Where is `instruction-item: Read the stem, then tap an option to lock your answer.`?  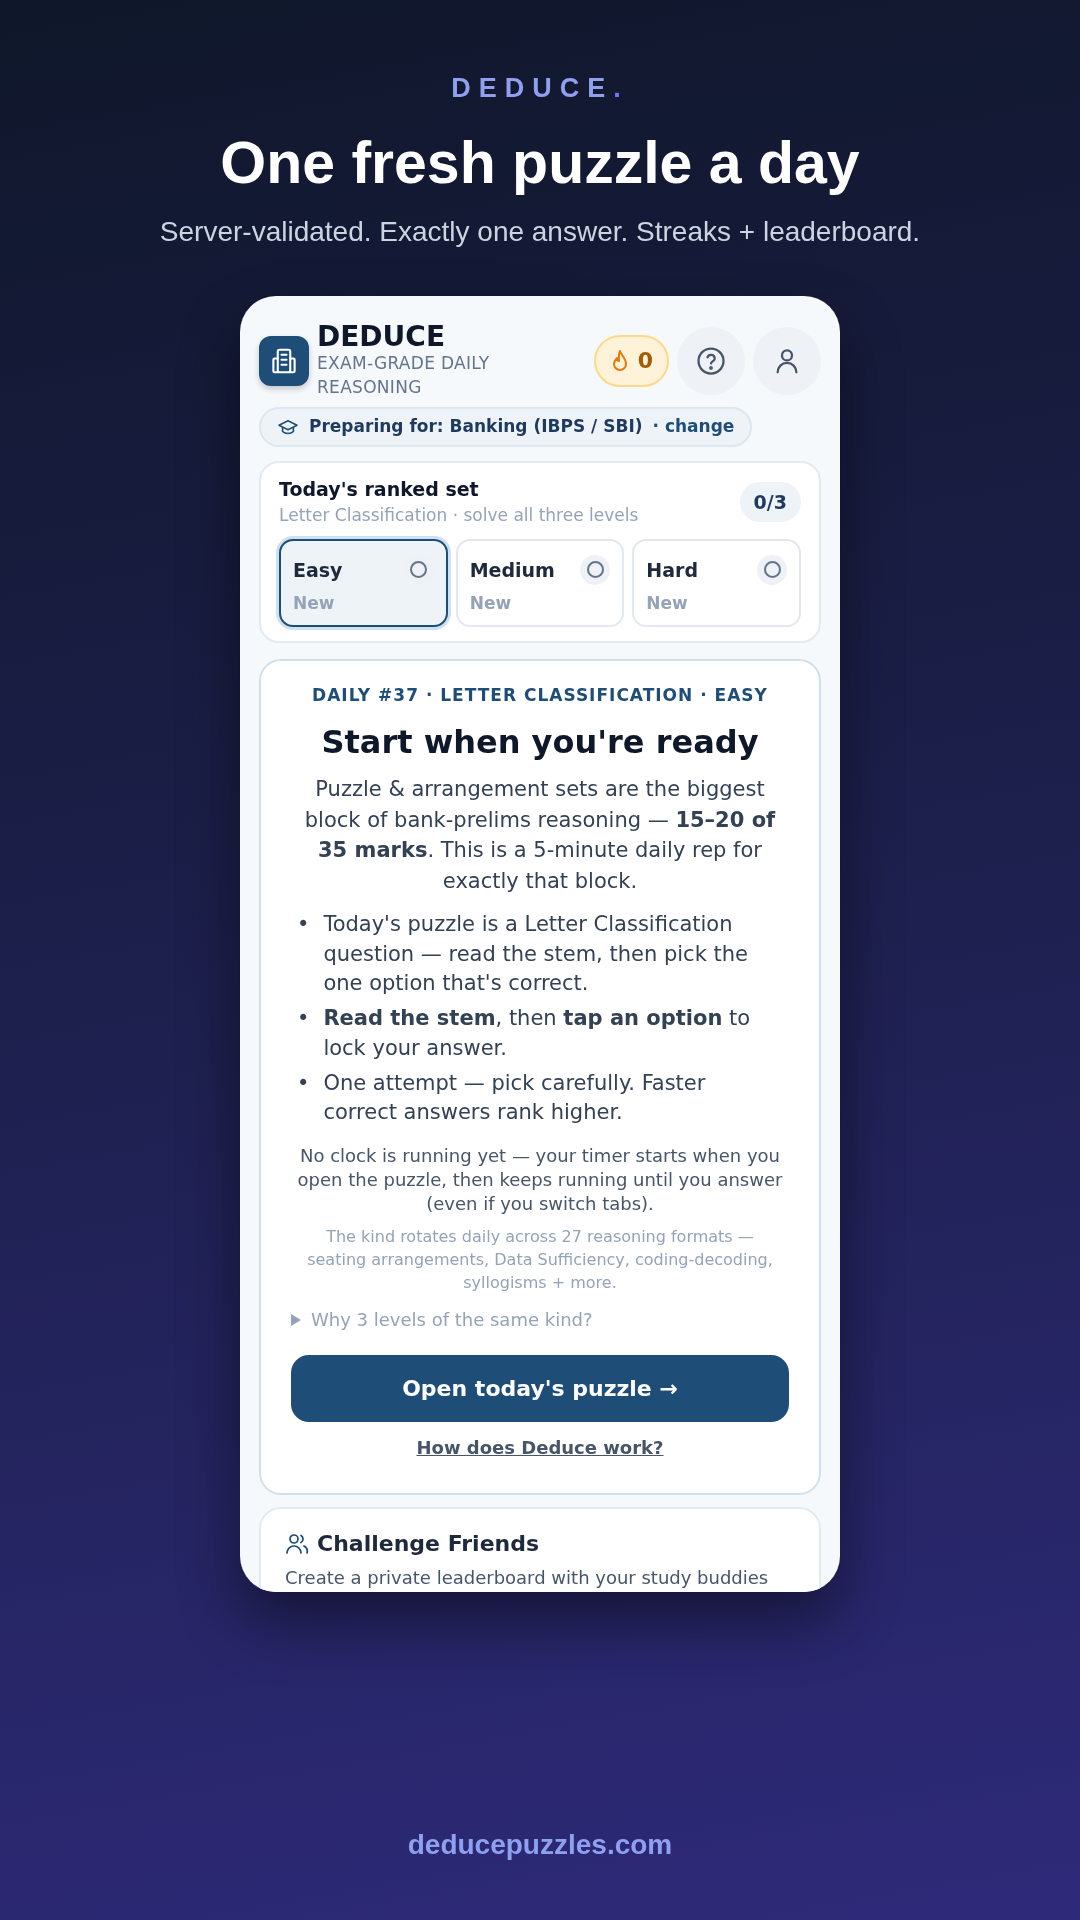 instruction-item: Read the stem, then tap an option to lock your answer. is located at coordinates (537, 1033).